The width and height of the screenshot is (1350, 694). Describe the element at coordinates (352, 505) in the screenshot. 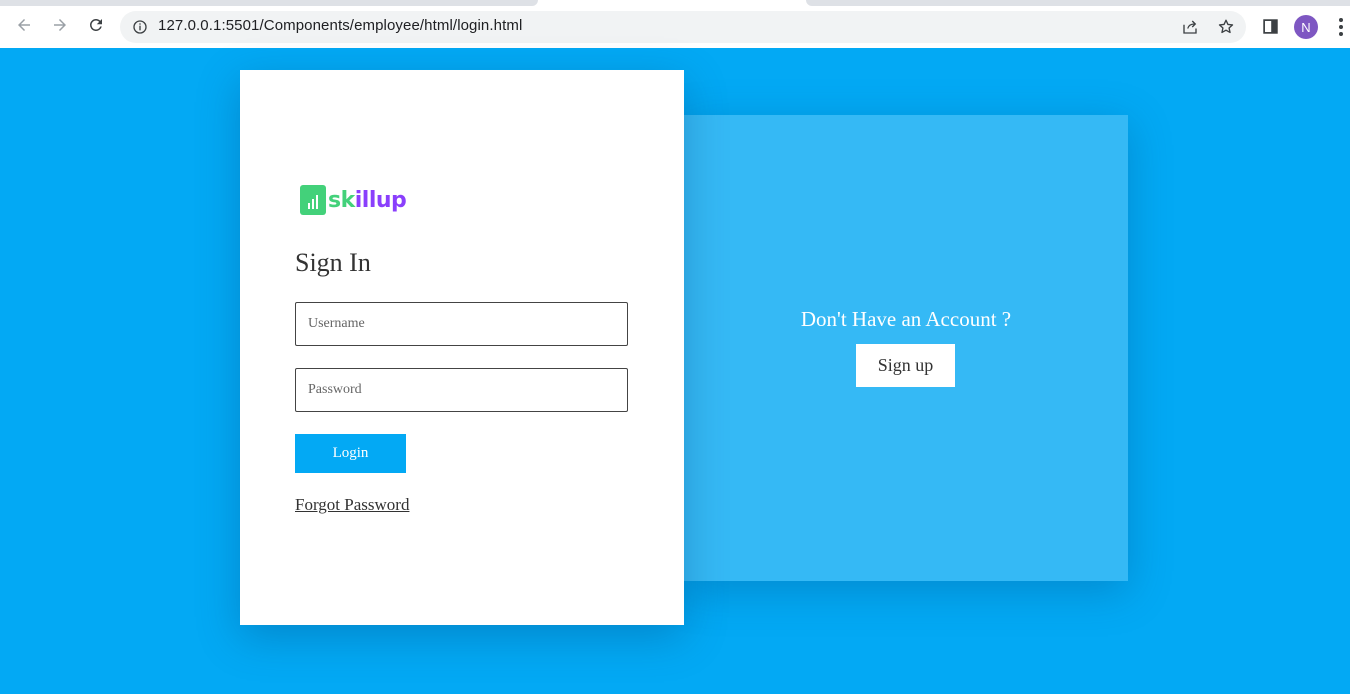

I see `forgot-password-link: Forgot Password` at that location.